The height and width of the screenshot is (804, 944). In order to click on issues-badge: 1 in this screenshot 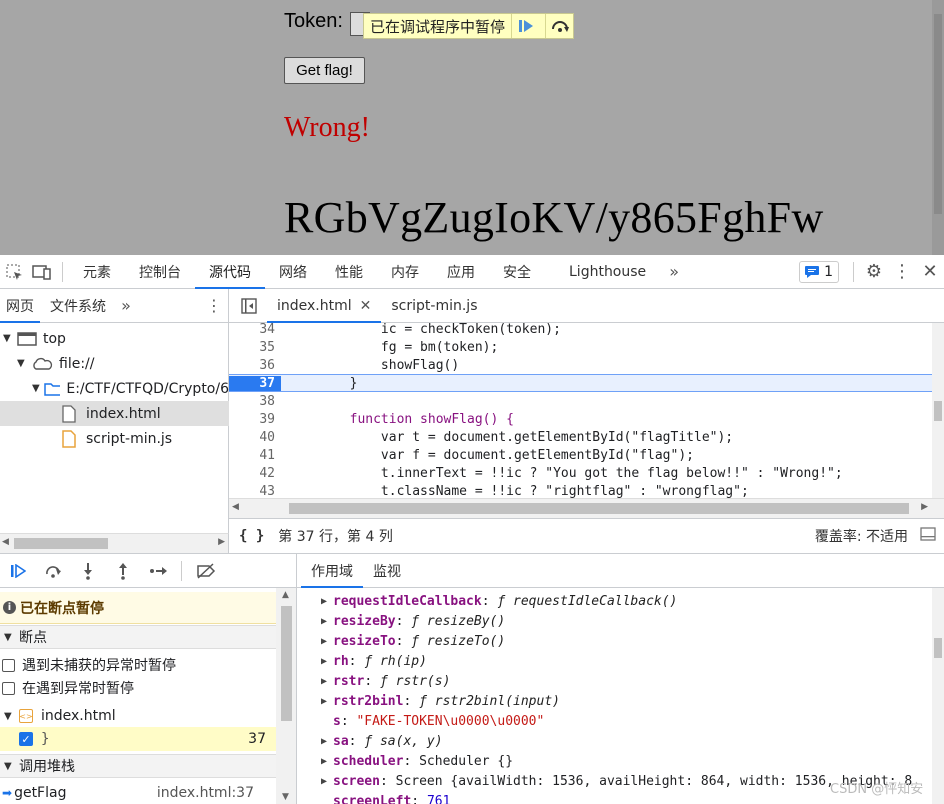, I will do `click(819, 271)`.